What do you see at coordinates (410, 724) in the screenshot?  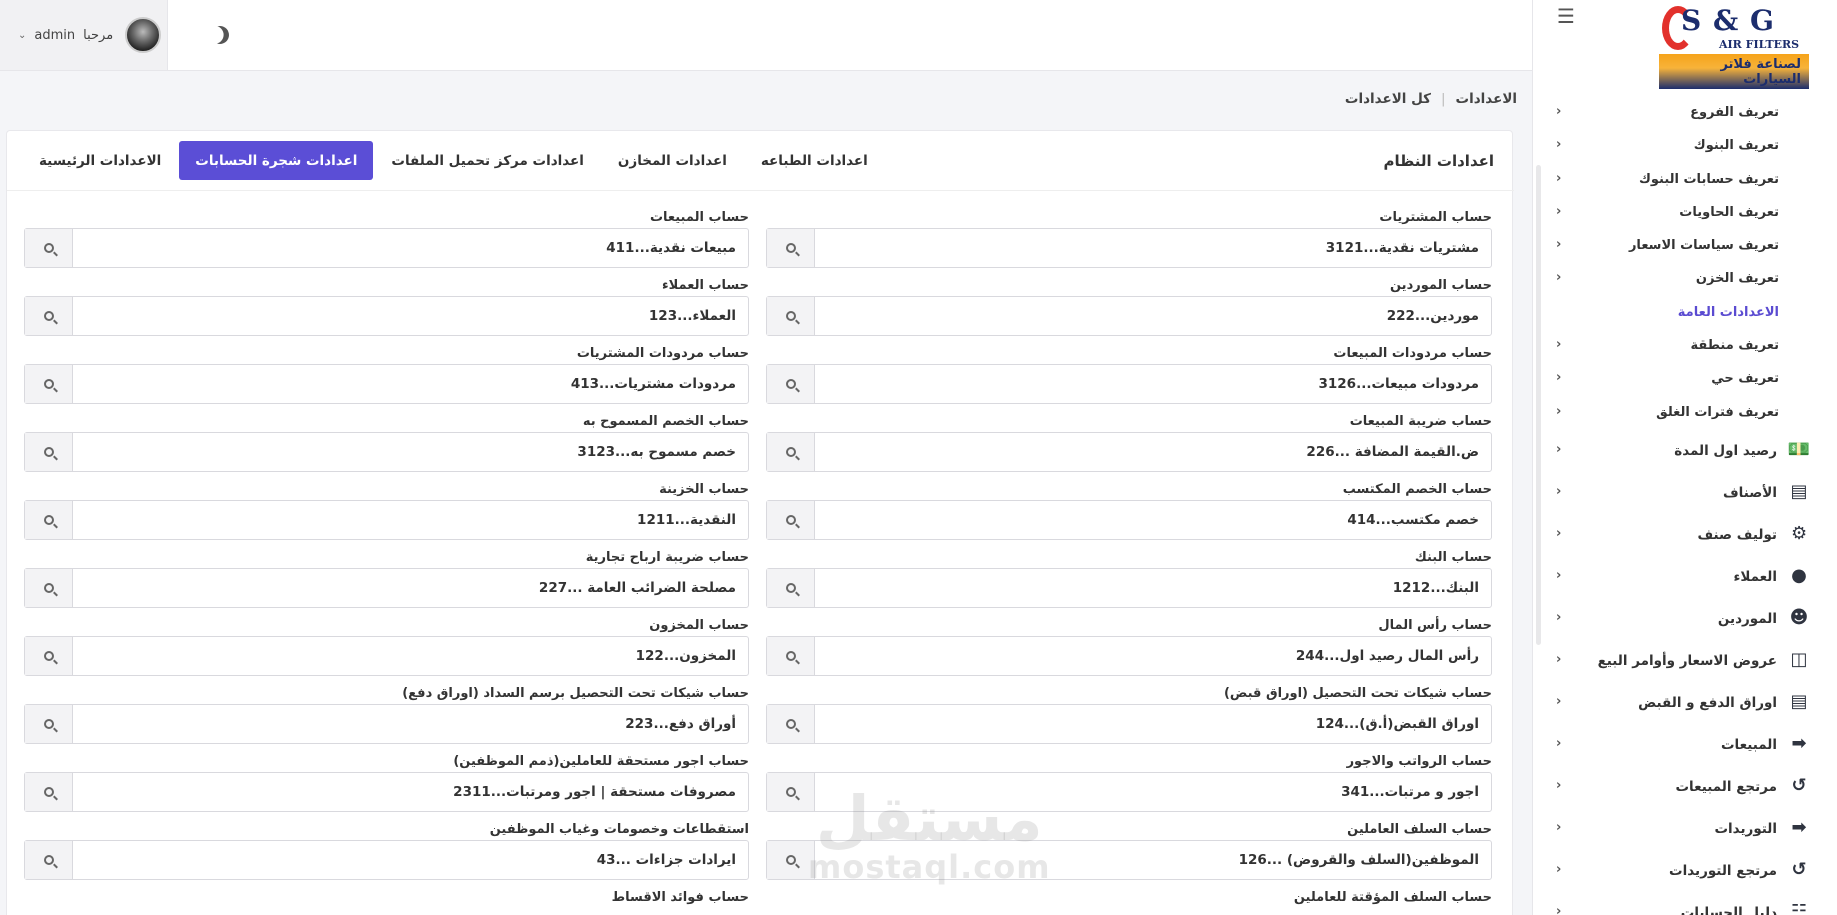 I see `account-input: أوراق دفع...223` at bounding box center [410, 724].